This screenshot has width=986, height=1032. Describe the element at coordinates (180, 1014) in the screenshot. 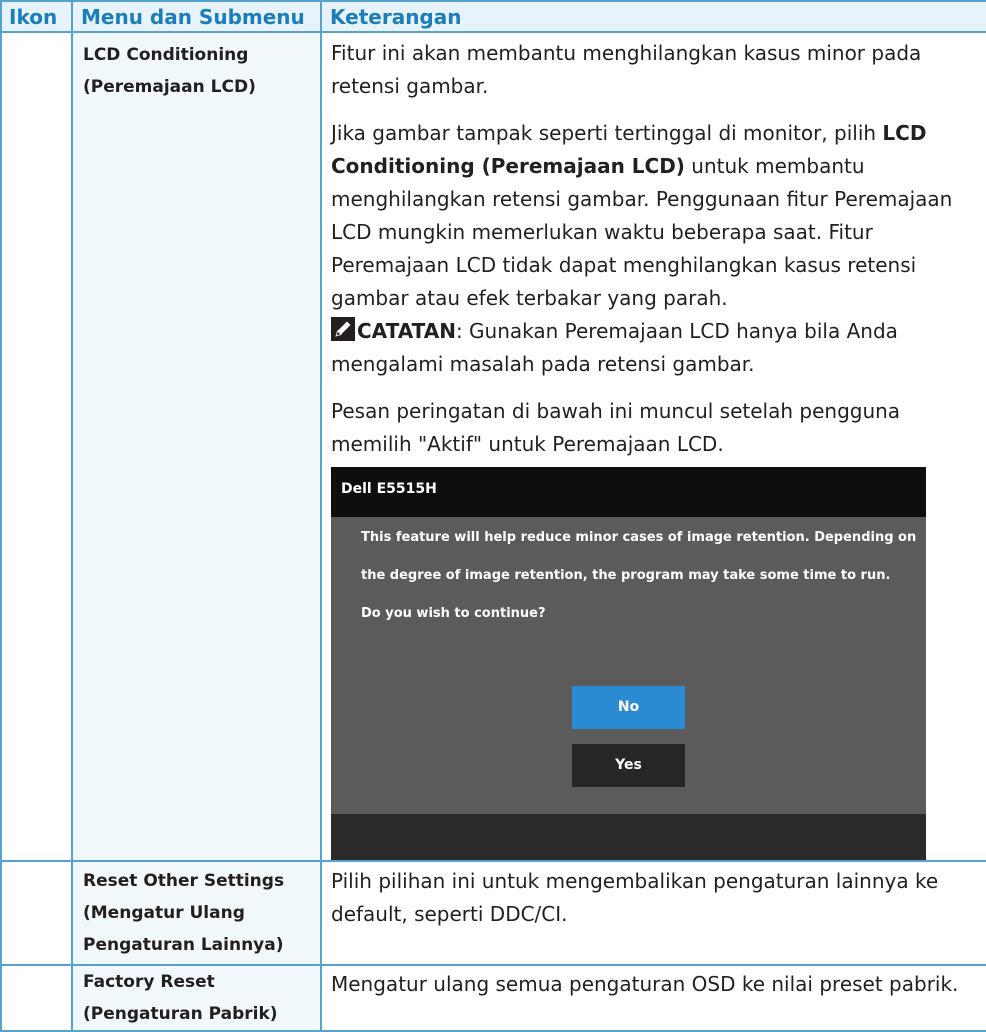

I see `menu-sublabel: (Pengaturan Pabrik)` at that location.